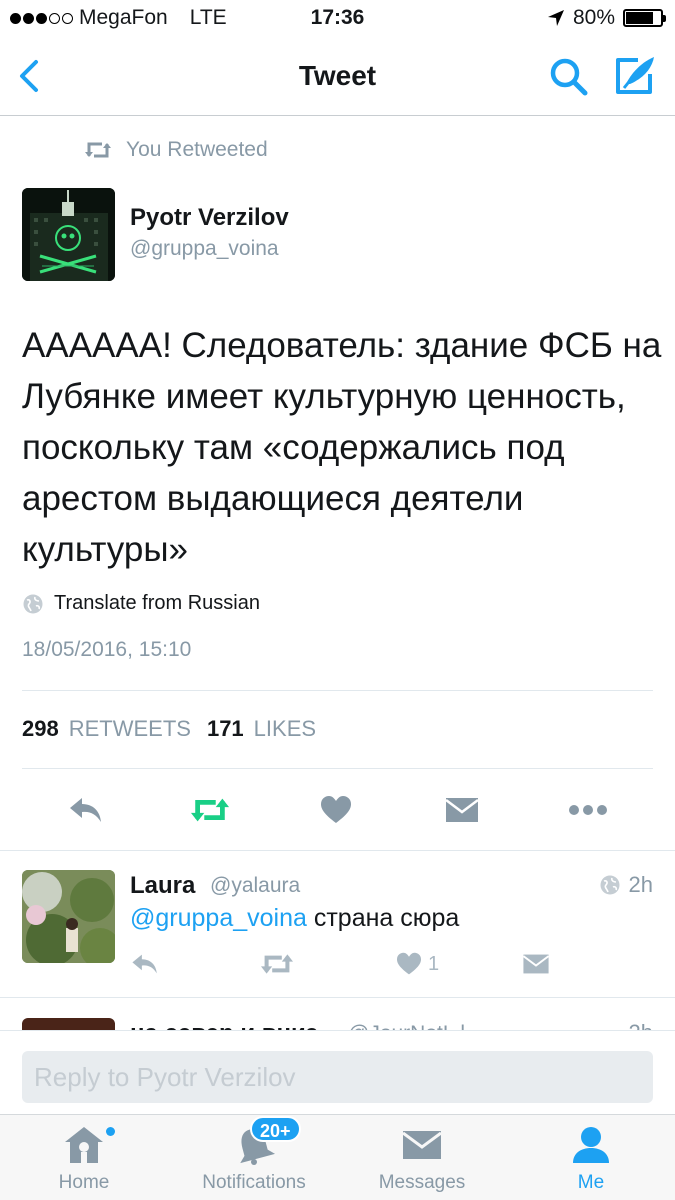 The width and height of the screenshot is (675, 1200). I want to click on tweet-timestamp: 18/05/2016, 15:10, so click(107, 649).